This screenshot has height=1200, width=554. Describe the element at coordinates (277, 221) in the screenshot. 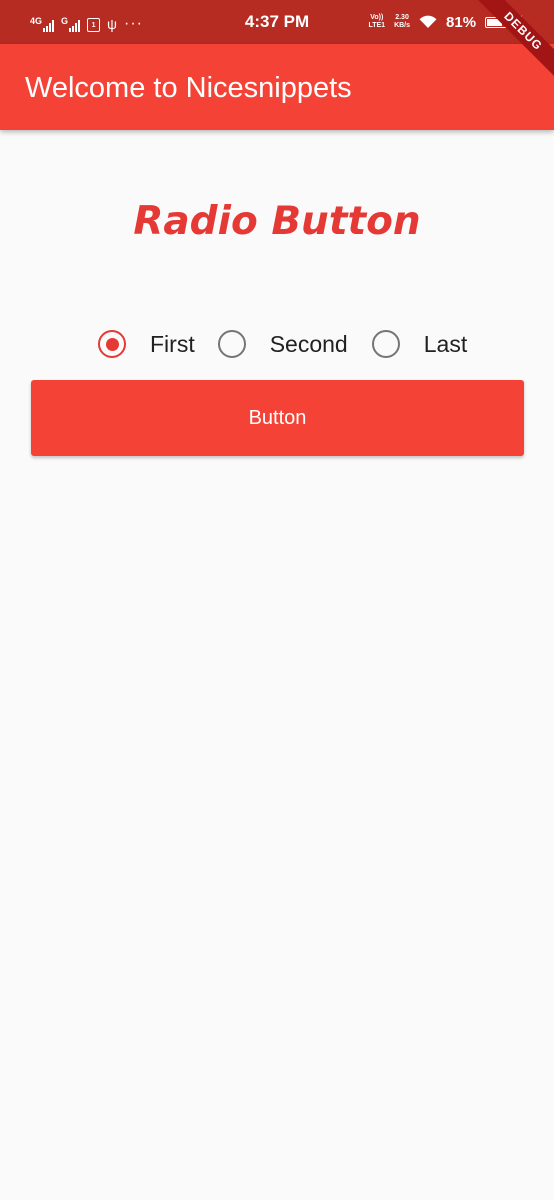

I see `page-heading: Radio Button` at that location.